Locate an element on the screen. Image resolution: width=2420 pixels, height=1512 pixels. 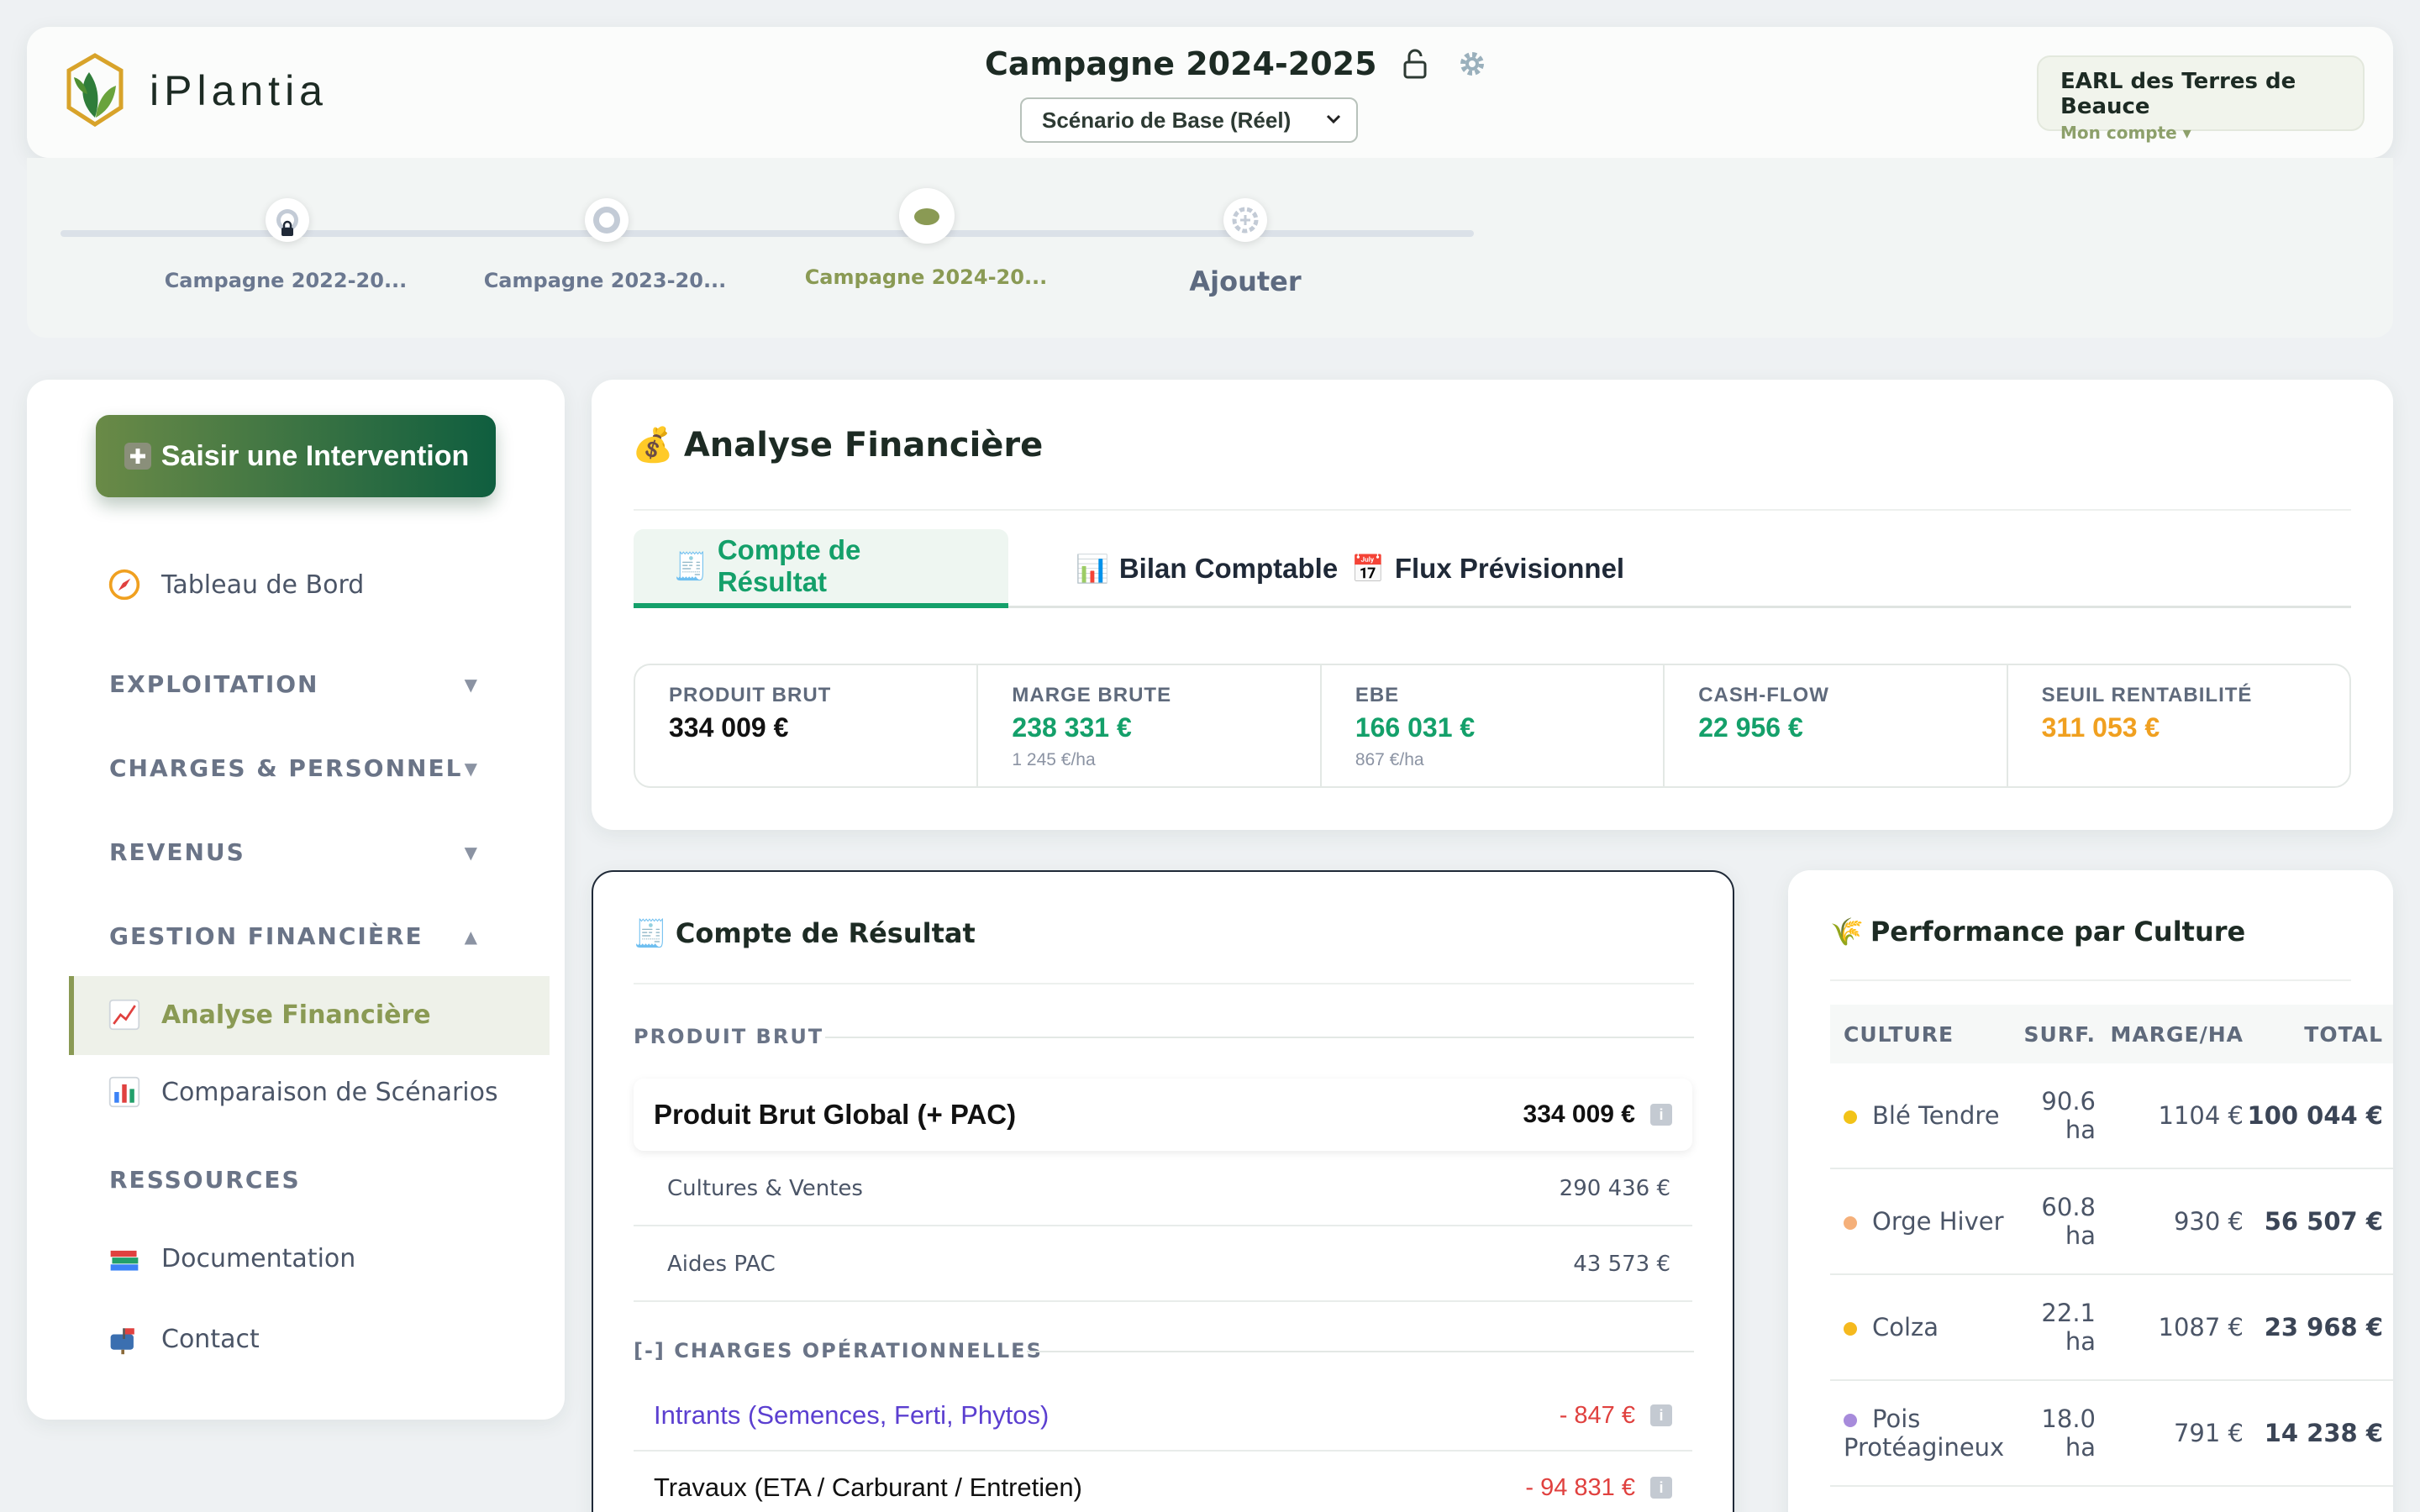
sidebar-section-charges: CHARGES & PERSONNEL ▼ is located at coordinates (294, 768).